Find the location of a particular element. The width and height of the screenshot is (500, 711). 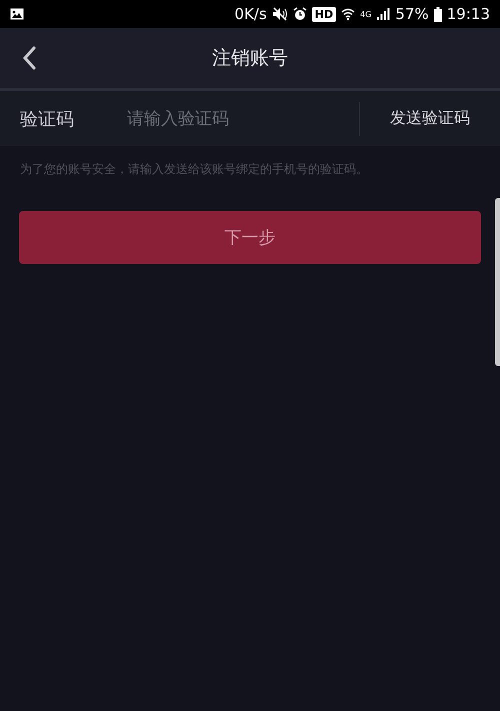

signal-icon is located at coordinates (383, 14).